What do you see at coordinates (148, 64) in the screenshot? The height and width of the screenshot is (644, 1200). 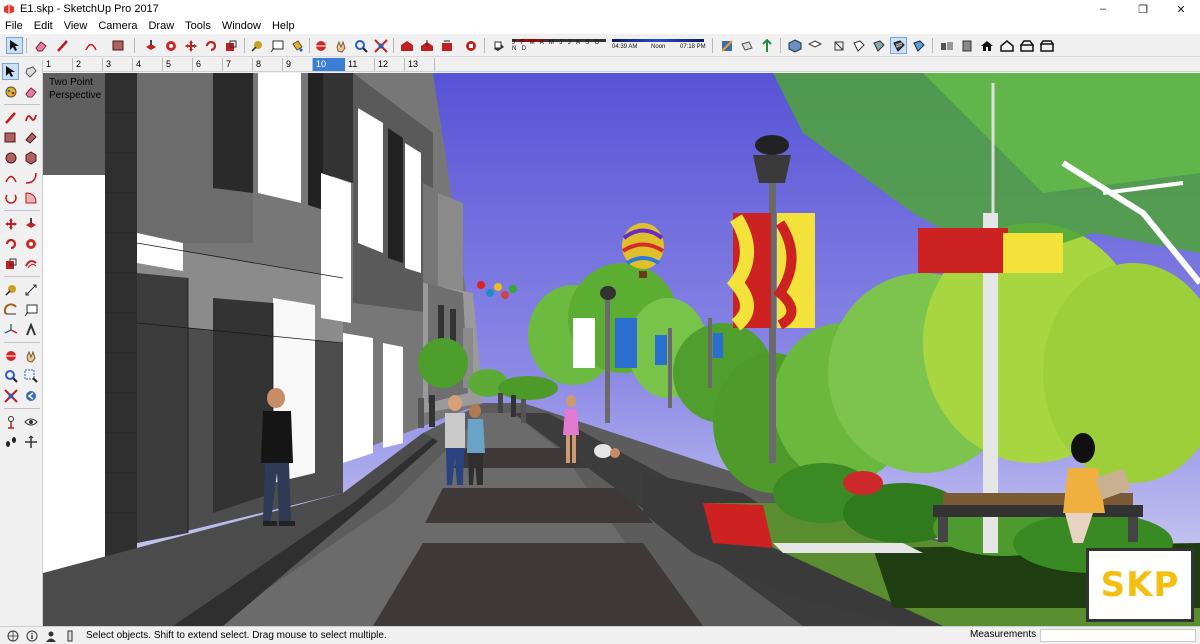 I see `scene-tab-4: 4` at bounding box center [148, 64].